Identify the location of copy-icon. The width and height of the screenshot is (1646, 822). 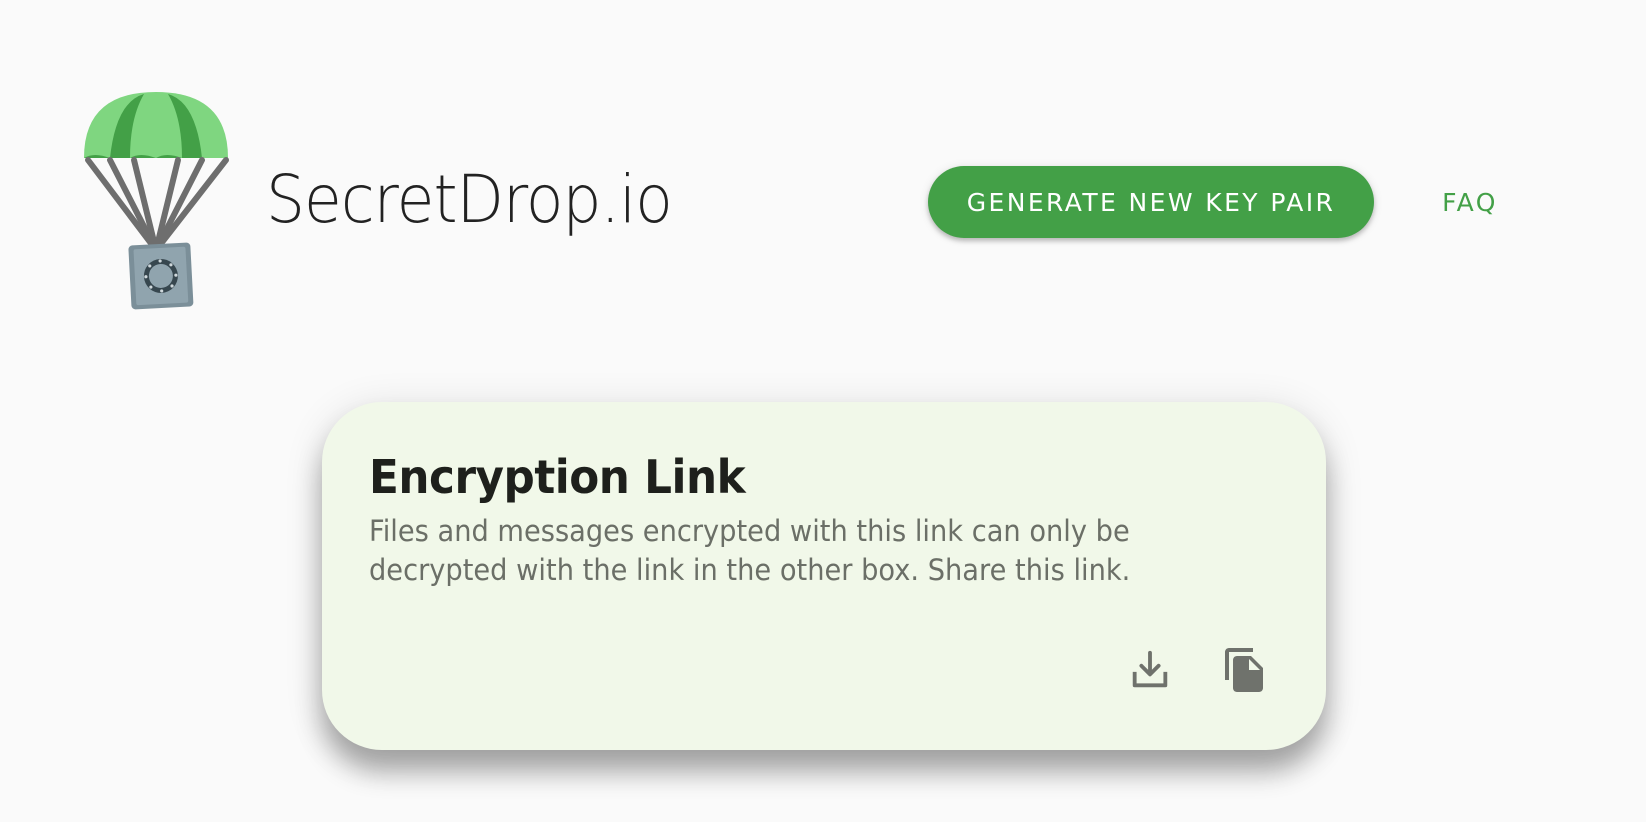
(1244, 670).